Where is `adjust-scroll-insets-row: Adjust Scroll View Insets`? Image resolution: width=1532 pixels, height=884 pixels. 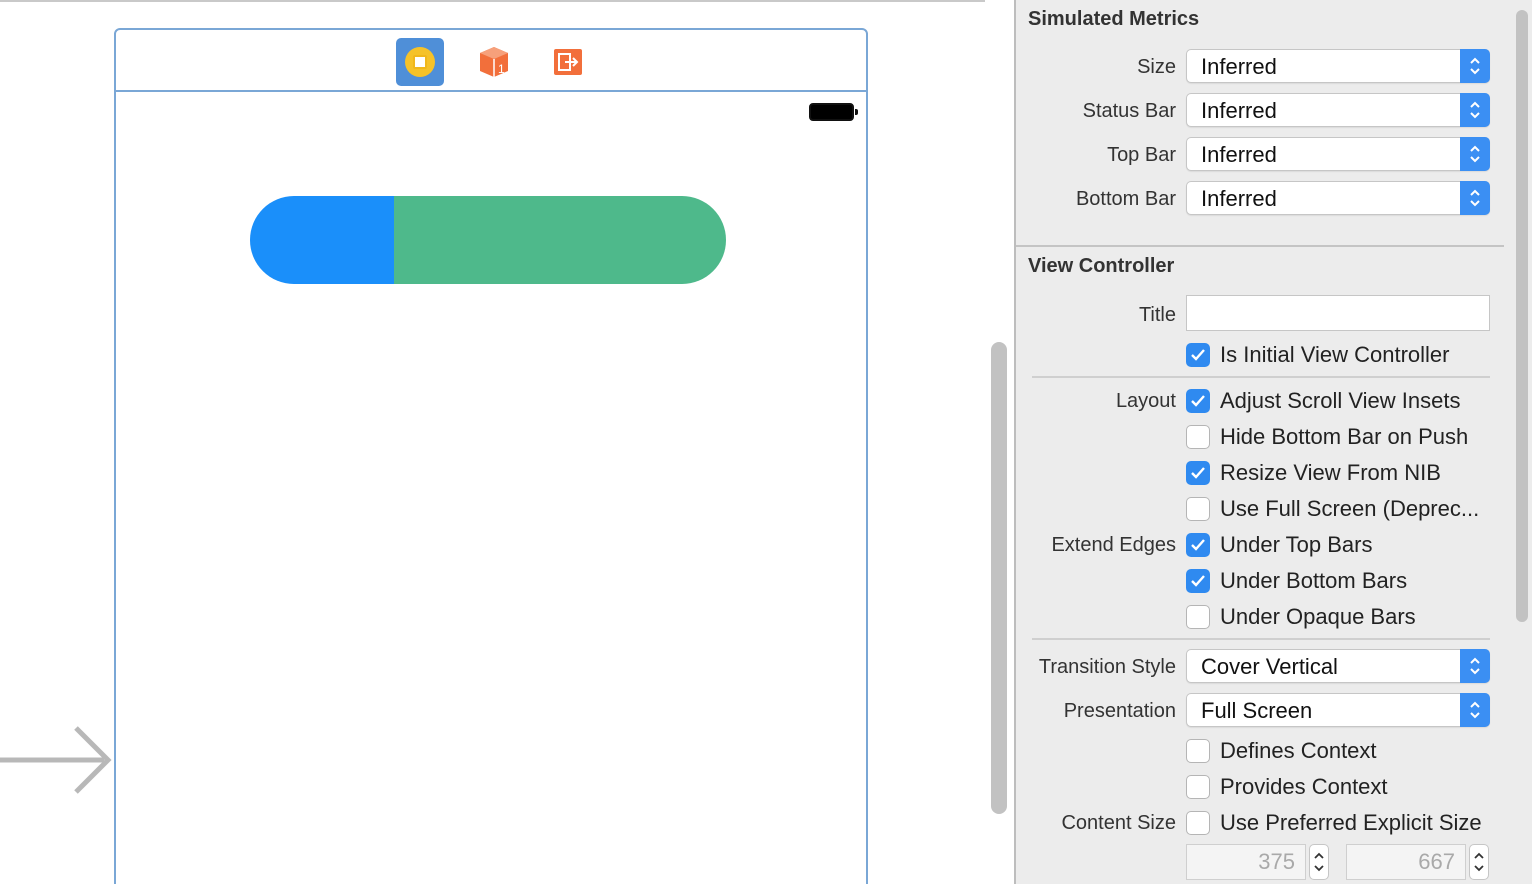
adjust-scroll-insets-row: Adjust Scroll View Insets is located at coordinates (1323, 401).